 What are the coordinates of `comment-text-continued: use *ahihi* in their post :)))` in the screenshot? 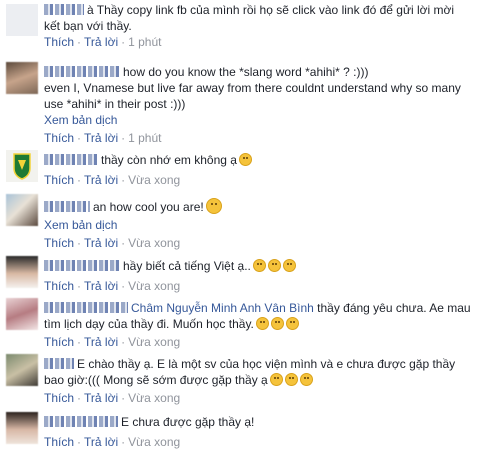 It's located at (115, 104).